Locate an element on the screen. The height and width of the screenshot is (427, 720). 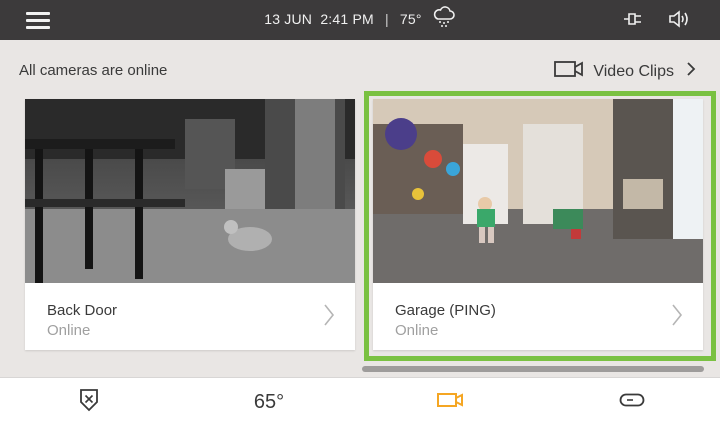
video-clips-link: Video Clips is located at coordinates (625, 71).